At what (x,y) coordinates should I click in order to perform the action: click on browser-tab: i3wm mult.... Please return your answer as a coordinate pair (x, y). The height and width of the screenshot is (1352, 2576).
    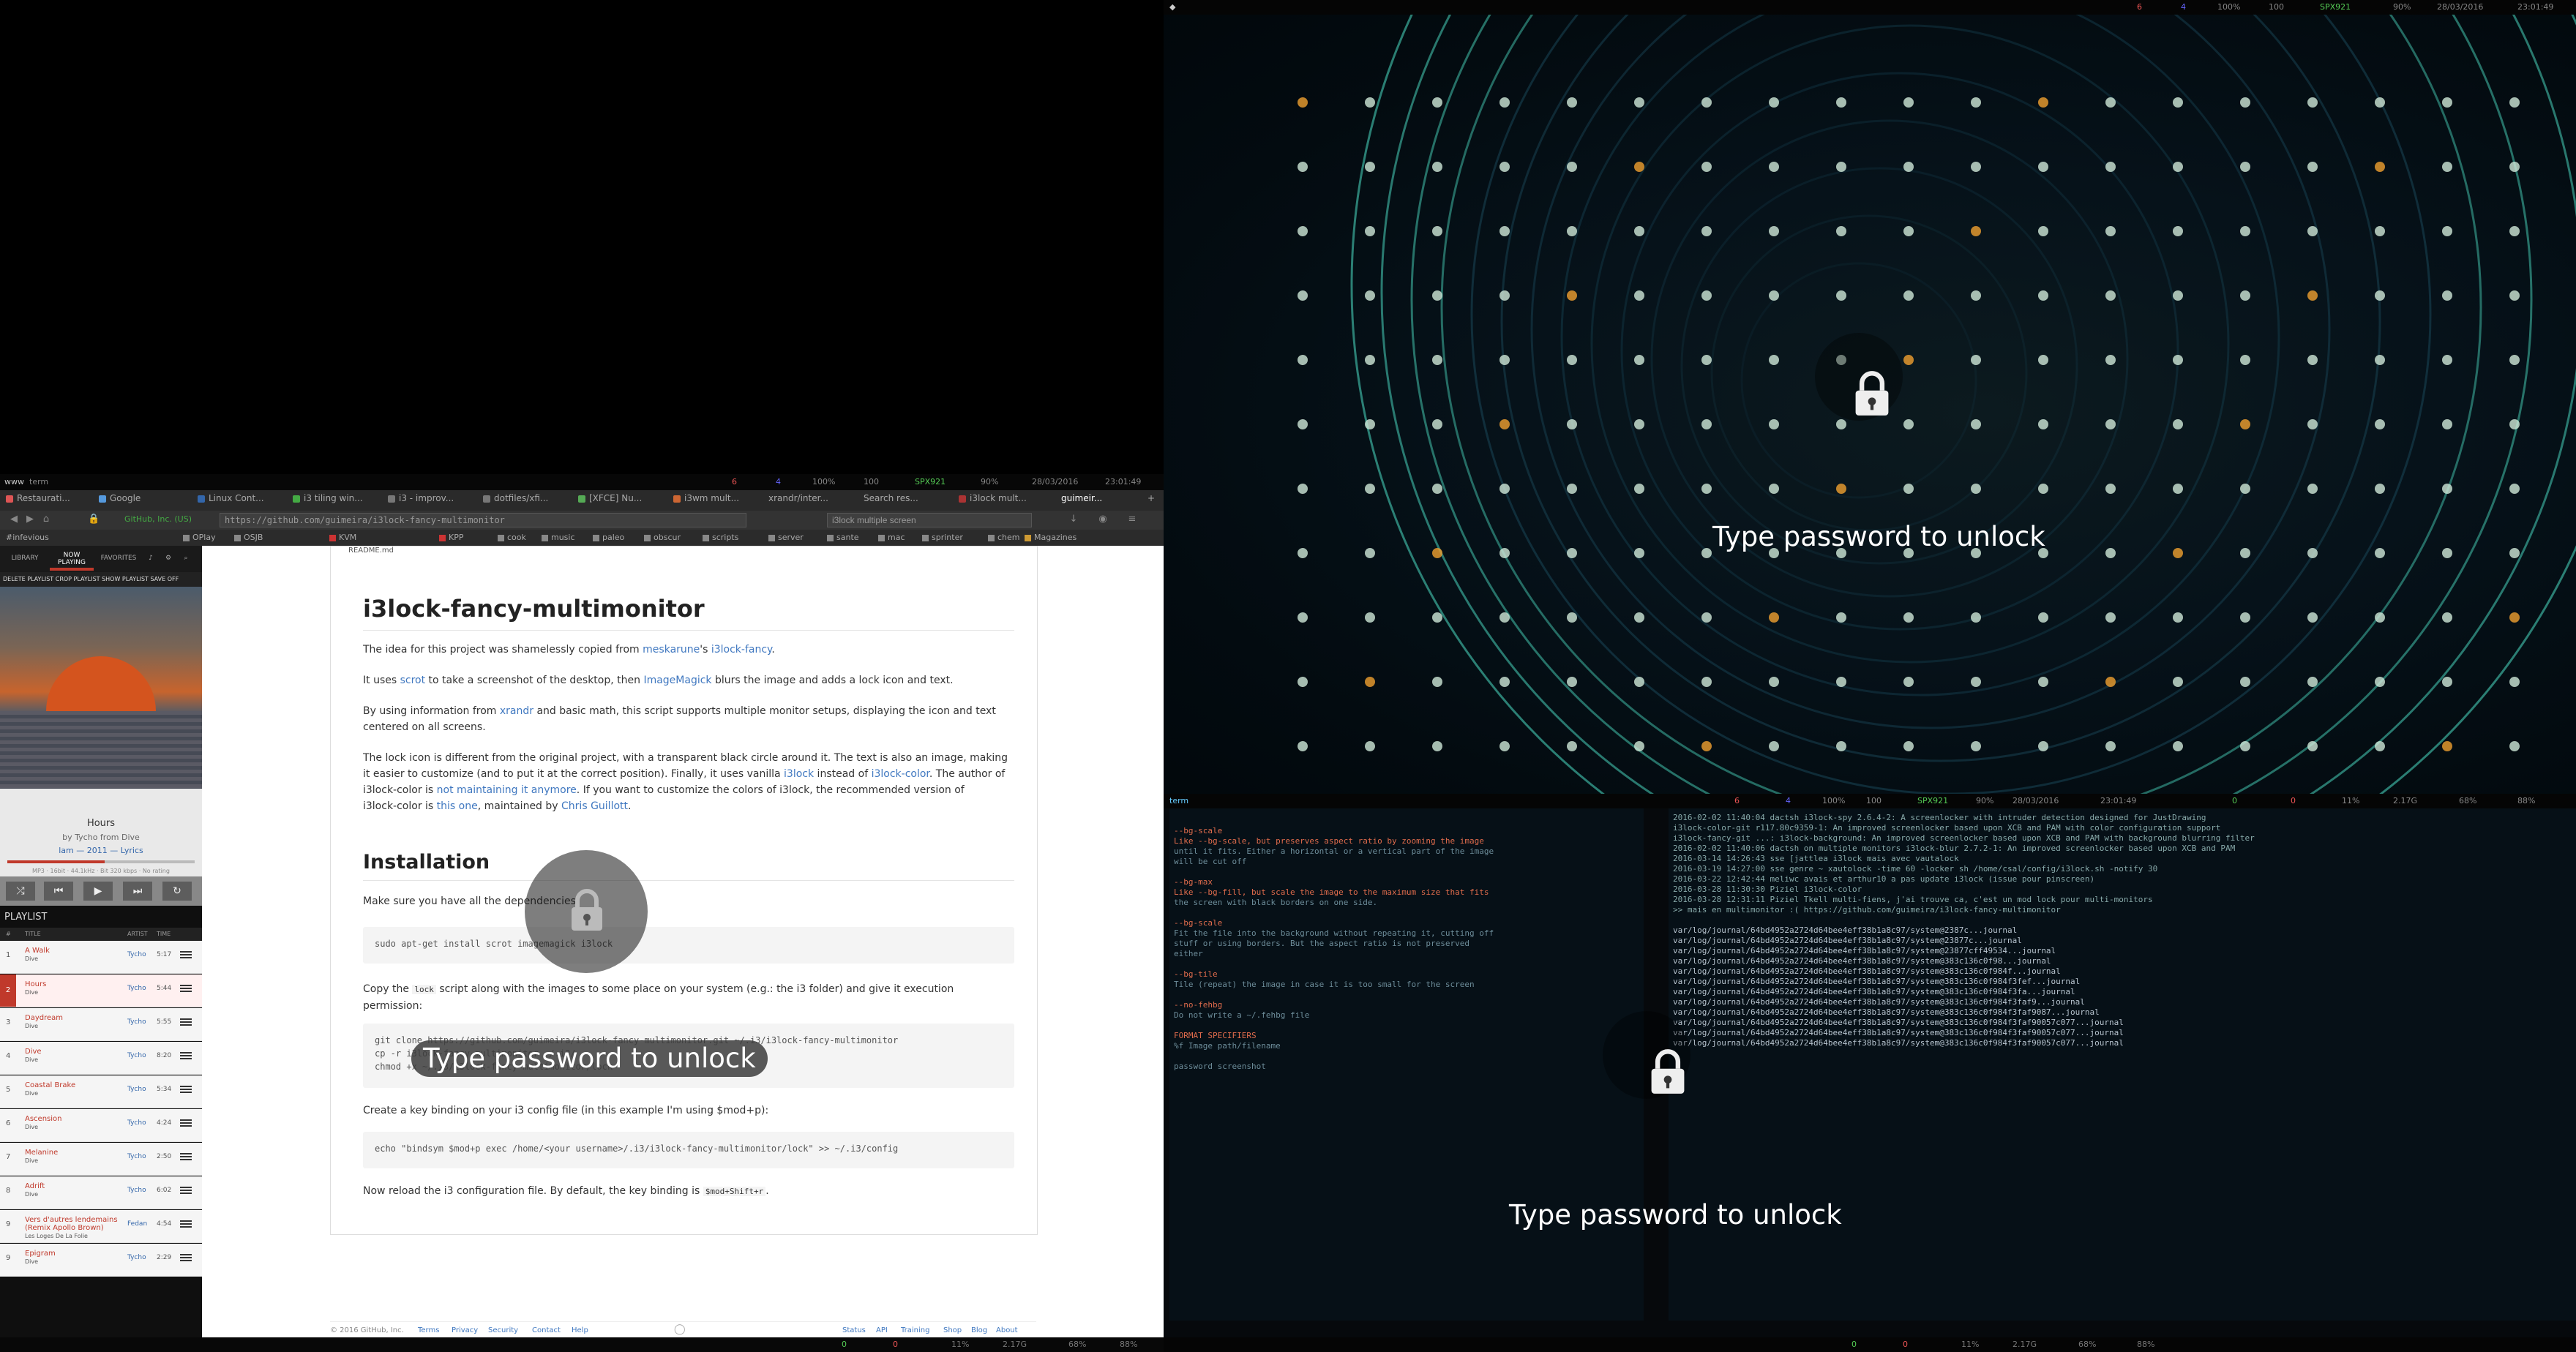
    Looking at the image, I should click on (715, 500).